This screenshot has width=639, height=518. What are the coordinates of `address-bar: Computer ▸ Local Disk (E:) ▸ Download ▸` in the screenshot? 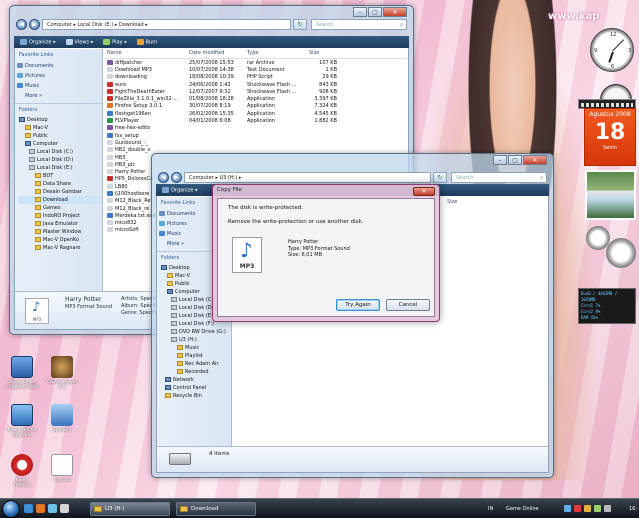 It's located at (166, 24).